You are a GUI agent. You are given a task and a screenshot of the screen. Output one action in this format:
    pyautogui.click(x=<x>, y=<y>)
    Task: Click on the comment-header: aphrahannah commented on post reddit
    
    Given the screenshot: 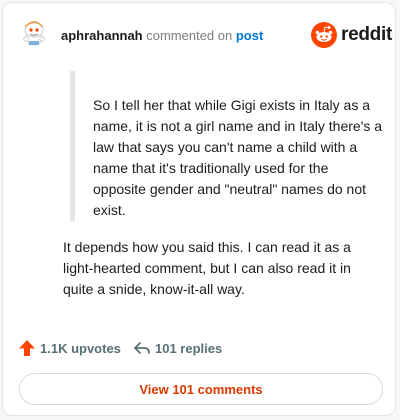 What is the action you would take?
    pyautogui.click(x=199, y=32)
    